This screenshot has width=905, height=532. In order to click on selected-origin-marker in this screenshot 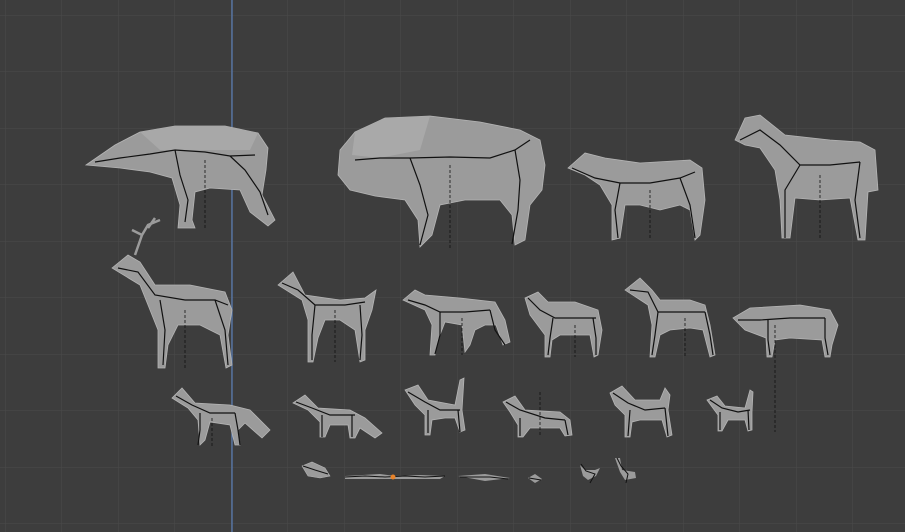, I will do `click(393, 477)`.